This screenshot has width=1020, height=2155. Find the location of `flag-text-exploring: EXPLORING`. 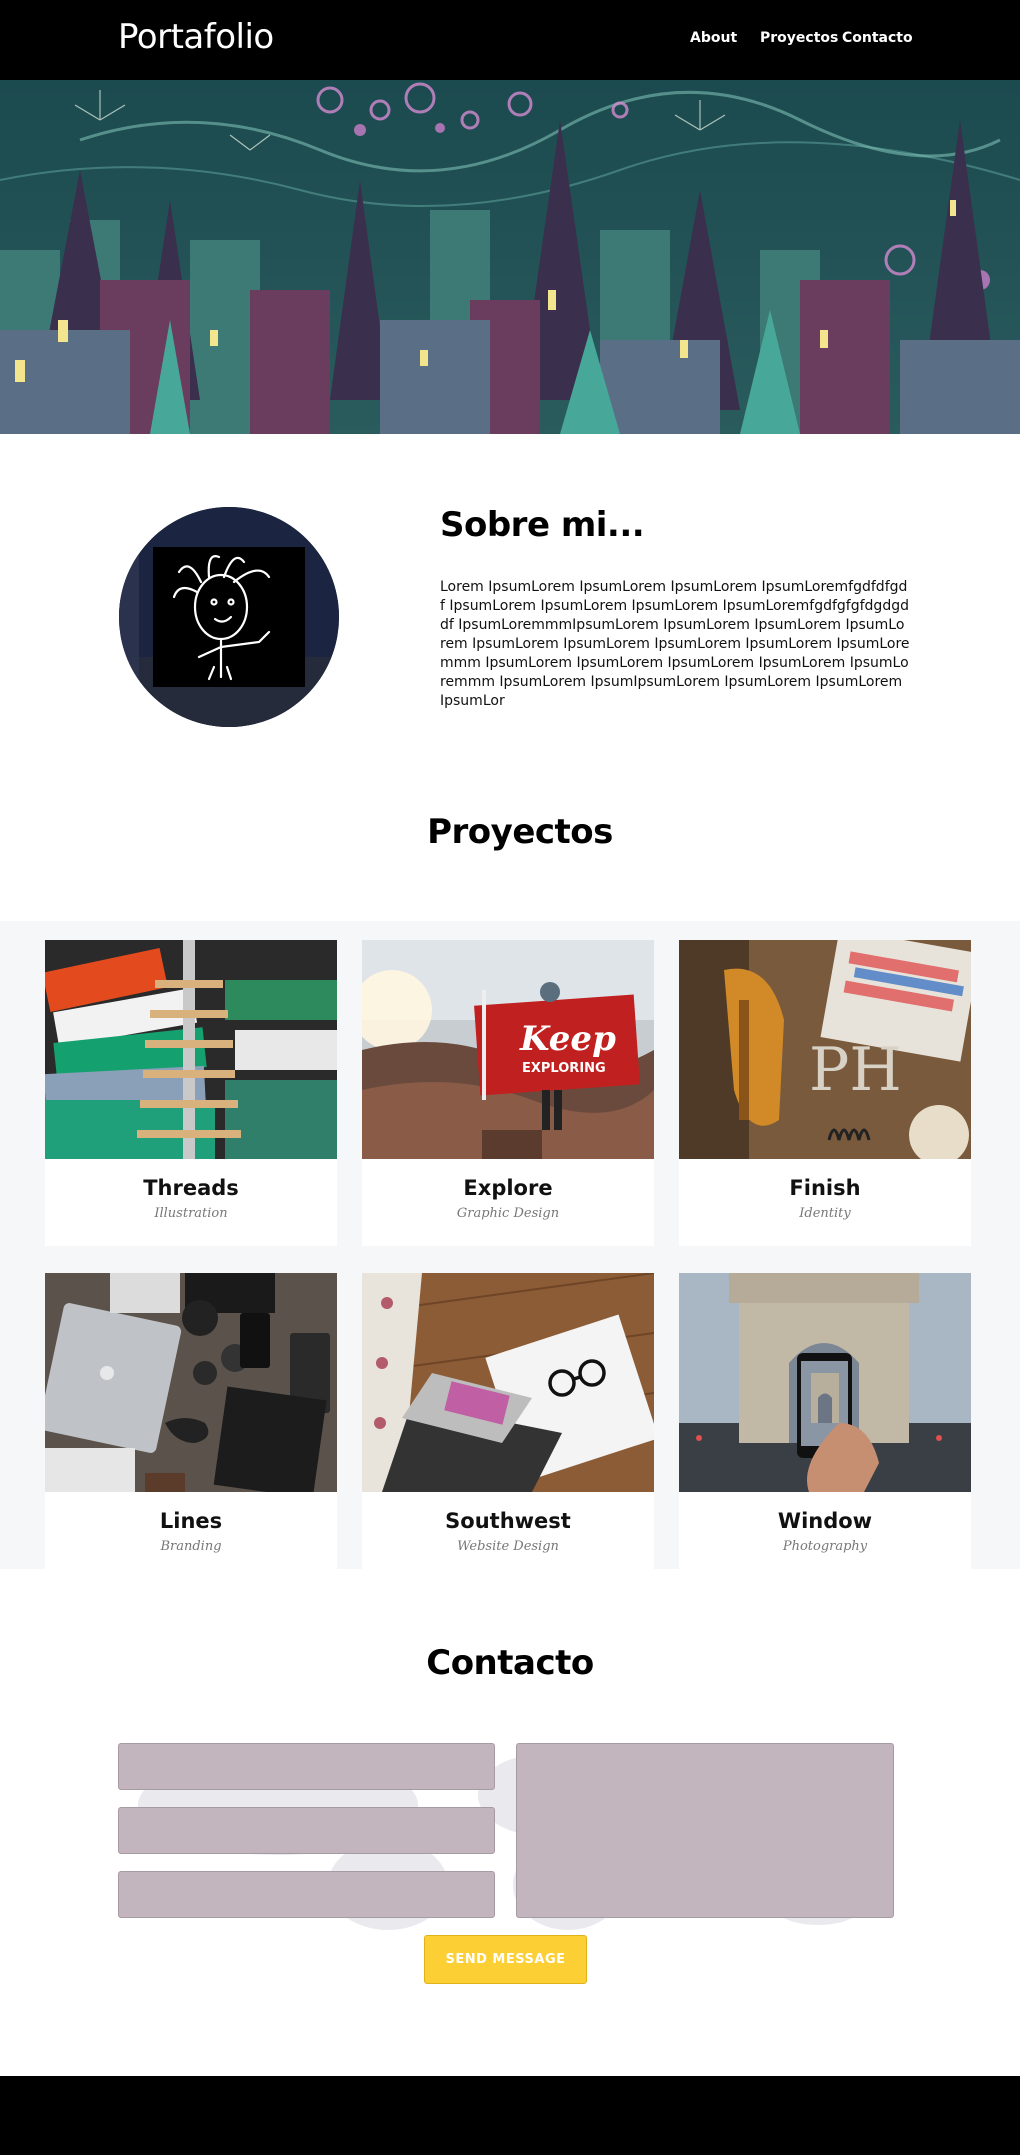

flag-text-exploring: EXPLORING is located at coordinates (564, 1068).